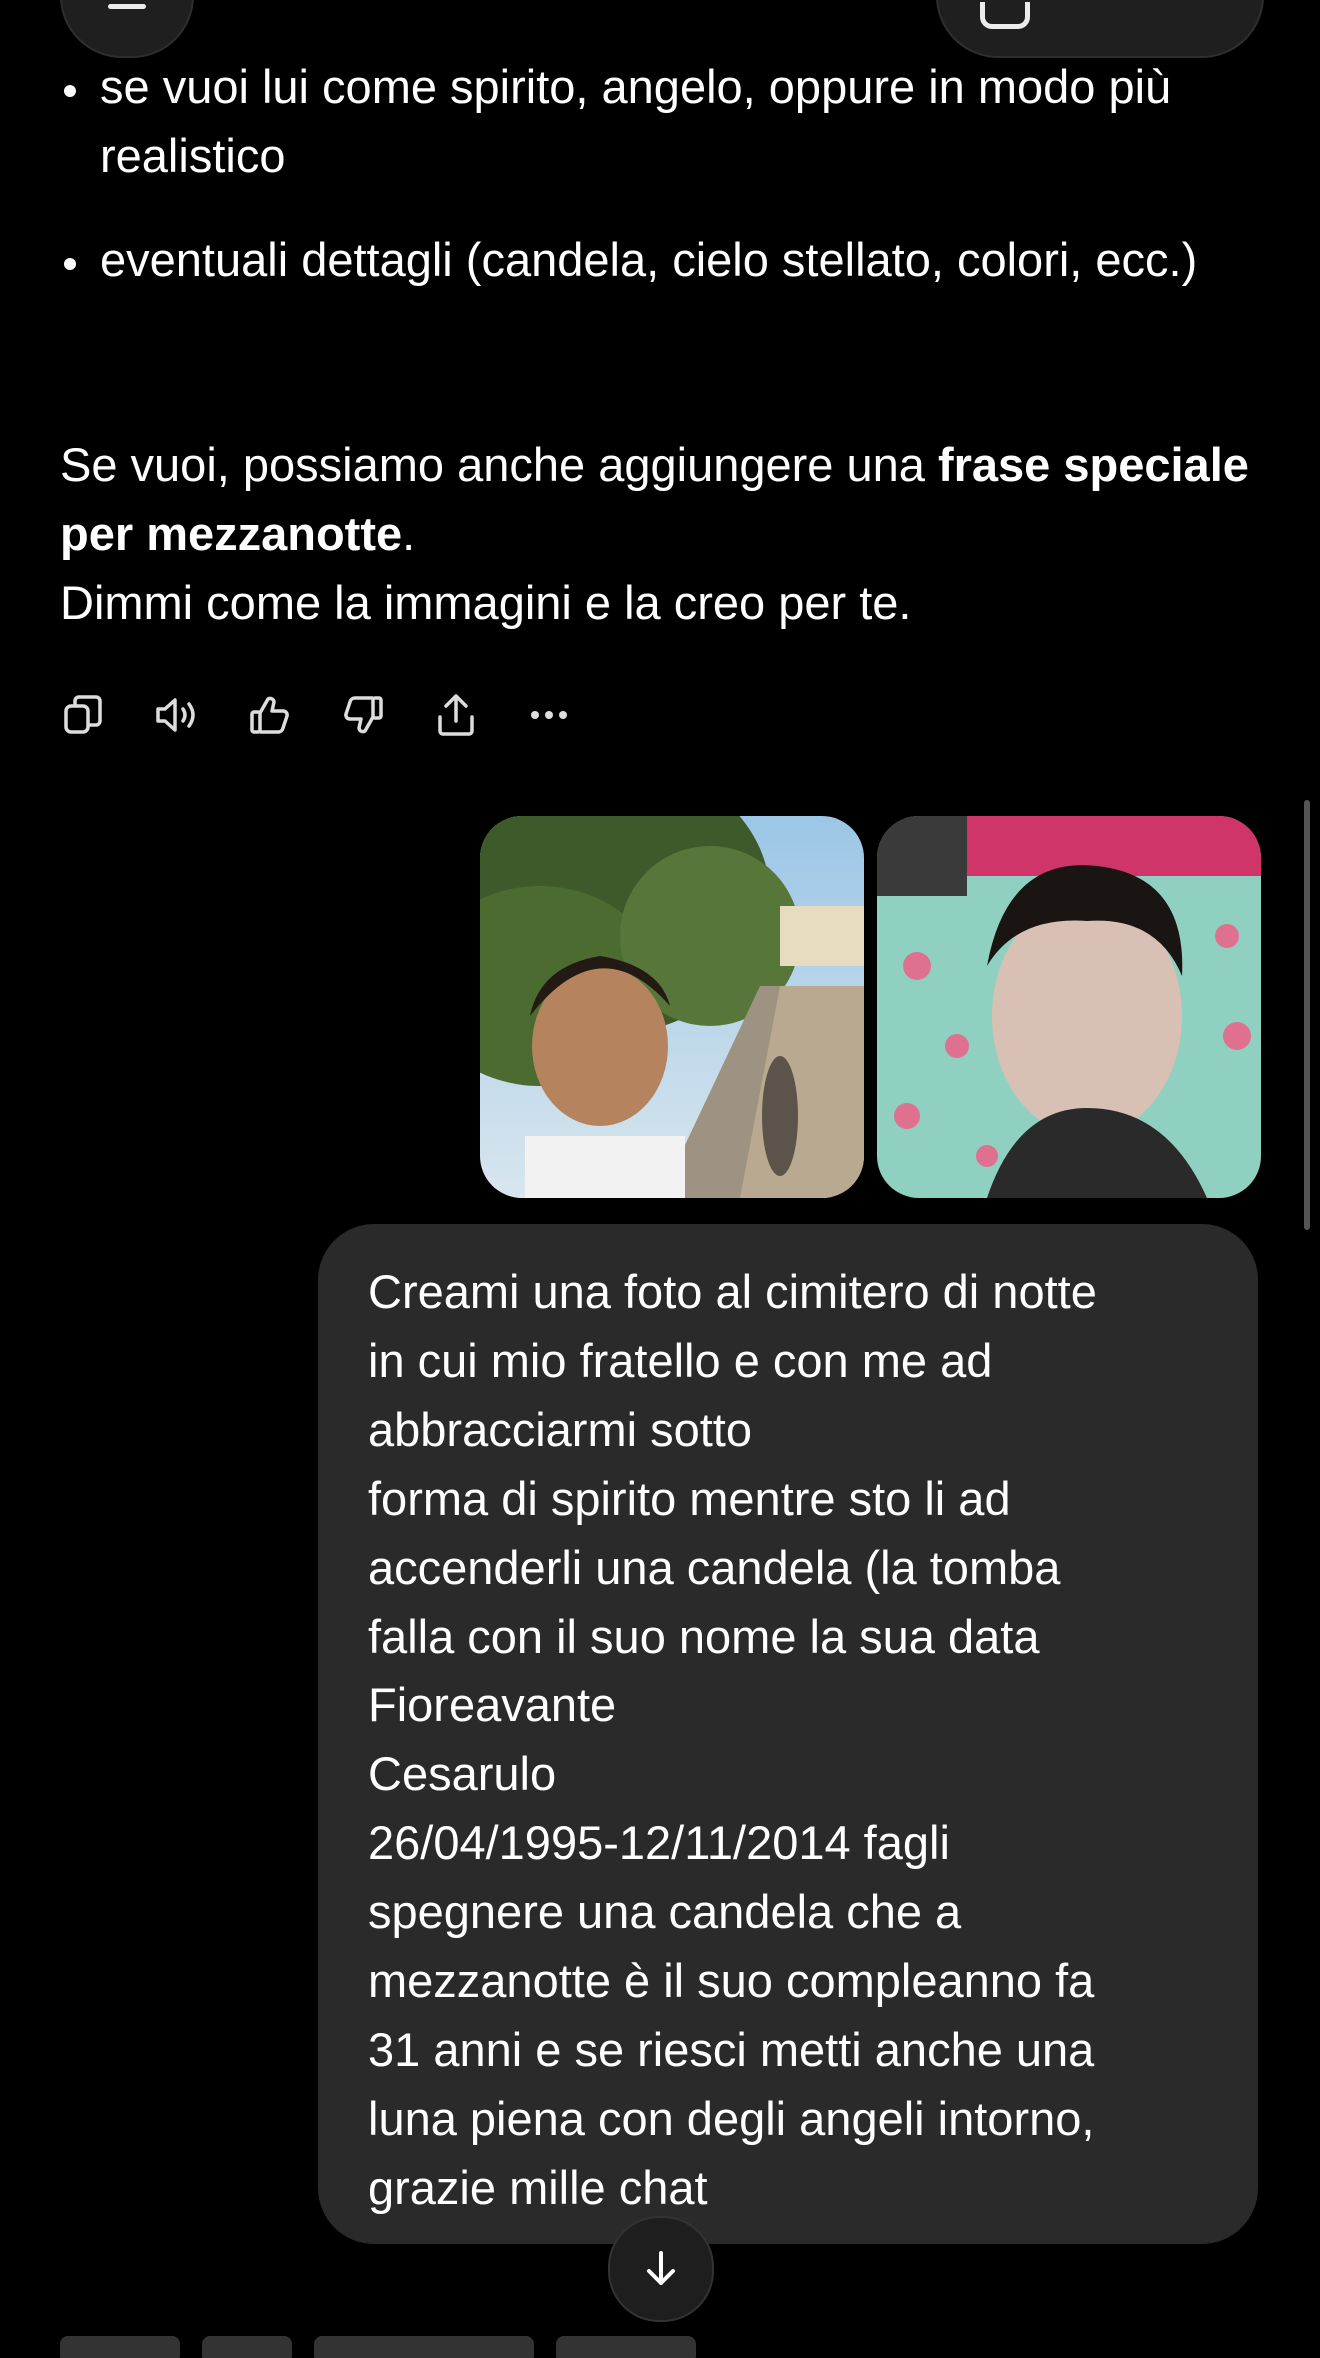 Image resolution: width=1320 pixels, height=2358 pixels. I want to click on read-aloud-button, so click(177, 715).